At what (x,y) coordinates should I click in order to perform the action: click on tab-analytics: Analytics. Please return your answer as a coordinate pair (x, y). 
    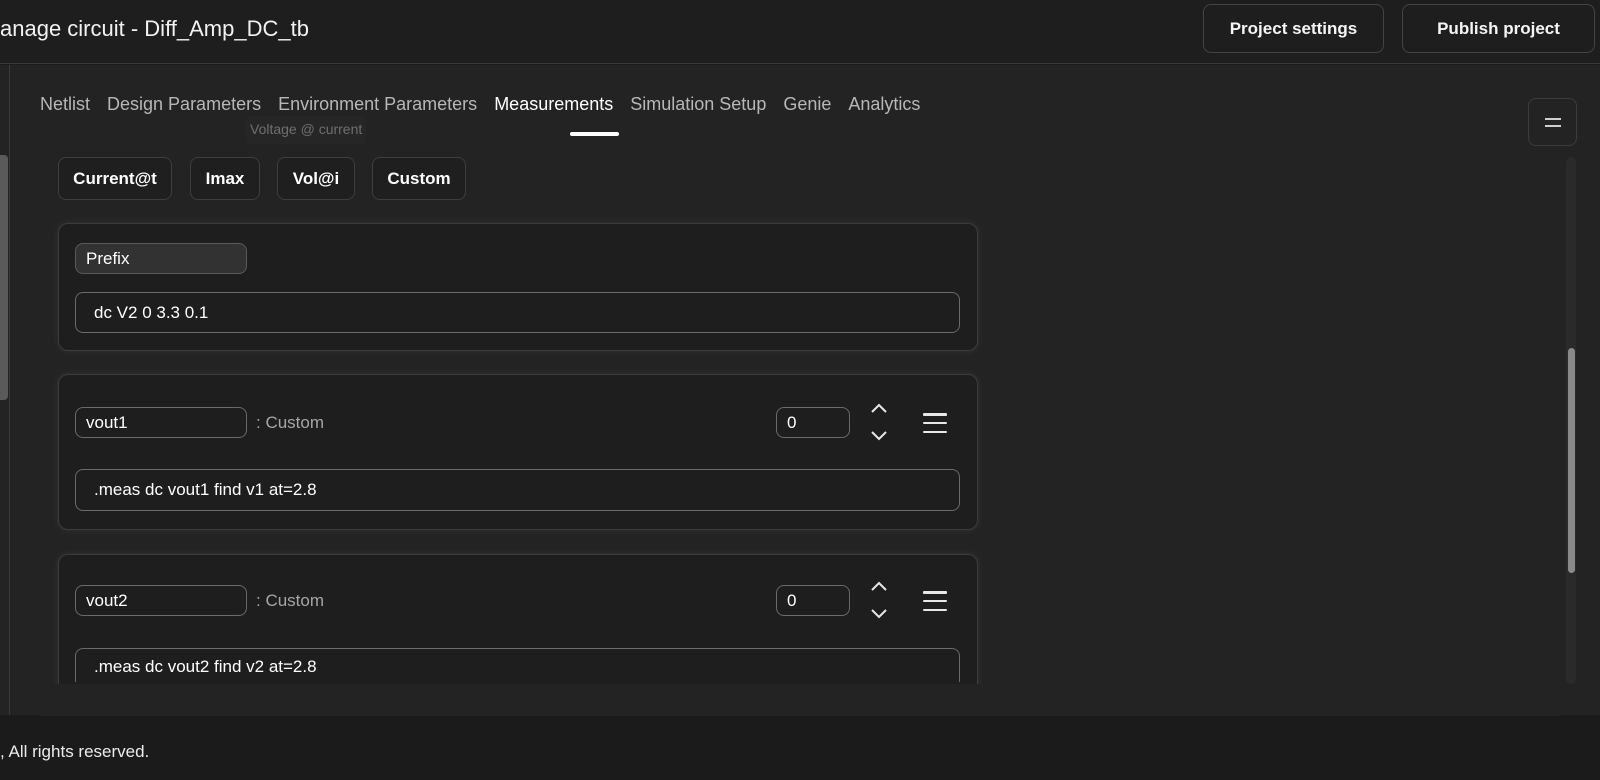
    Looking at the image, I should click on (884, 104).